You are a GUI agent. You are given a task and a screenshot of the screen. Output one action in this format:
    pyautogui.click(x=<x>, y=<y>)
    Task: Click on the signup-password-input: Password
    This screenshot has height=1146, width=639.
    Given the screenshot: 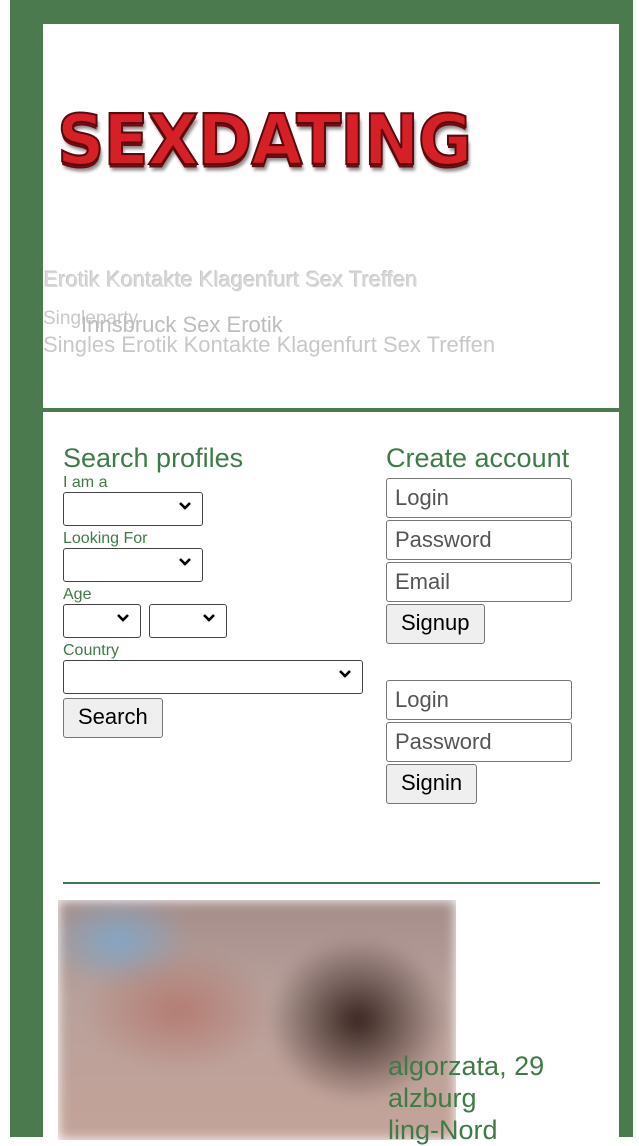 What is the action you would take?
    pyautogui.click(x=479, y=540)
    